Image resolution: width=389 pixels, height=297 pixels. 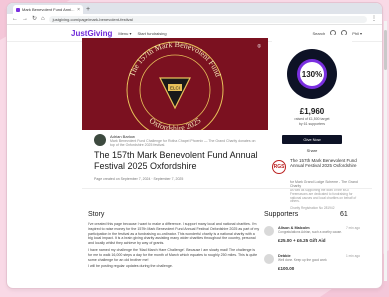 I want to click on svg-text: The 157th Mark Benevolent Fund, so click(x=174, y=59).